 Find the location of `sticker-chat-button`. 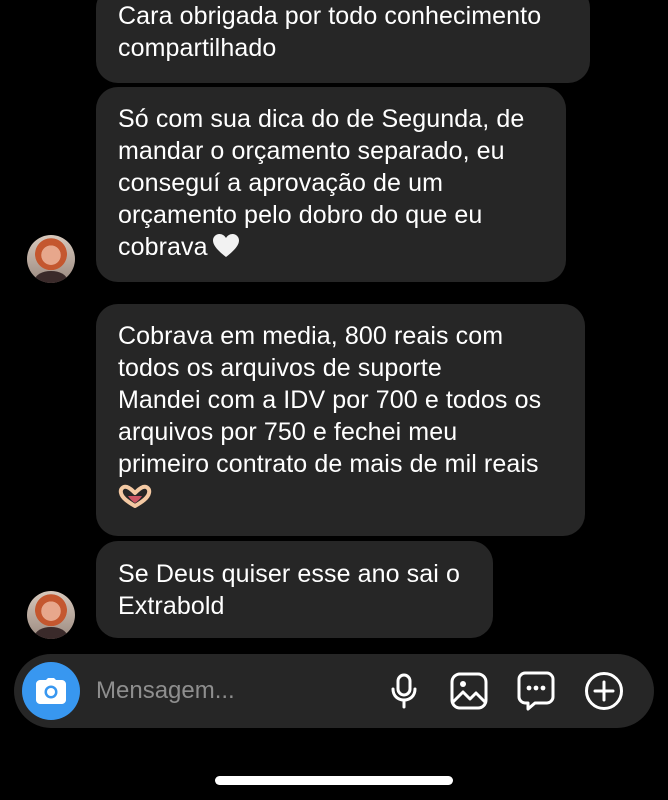

sticker-chat-button is located at coordinates (536, 691).